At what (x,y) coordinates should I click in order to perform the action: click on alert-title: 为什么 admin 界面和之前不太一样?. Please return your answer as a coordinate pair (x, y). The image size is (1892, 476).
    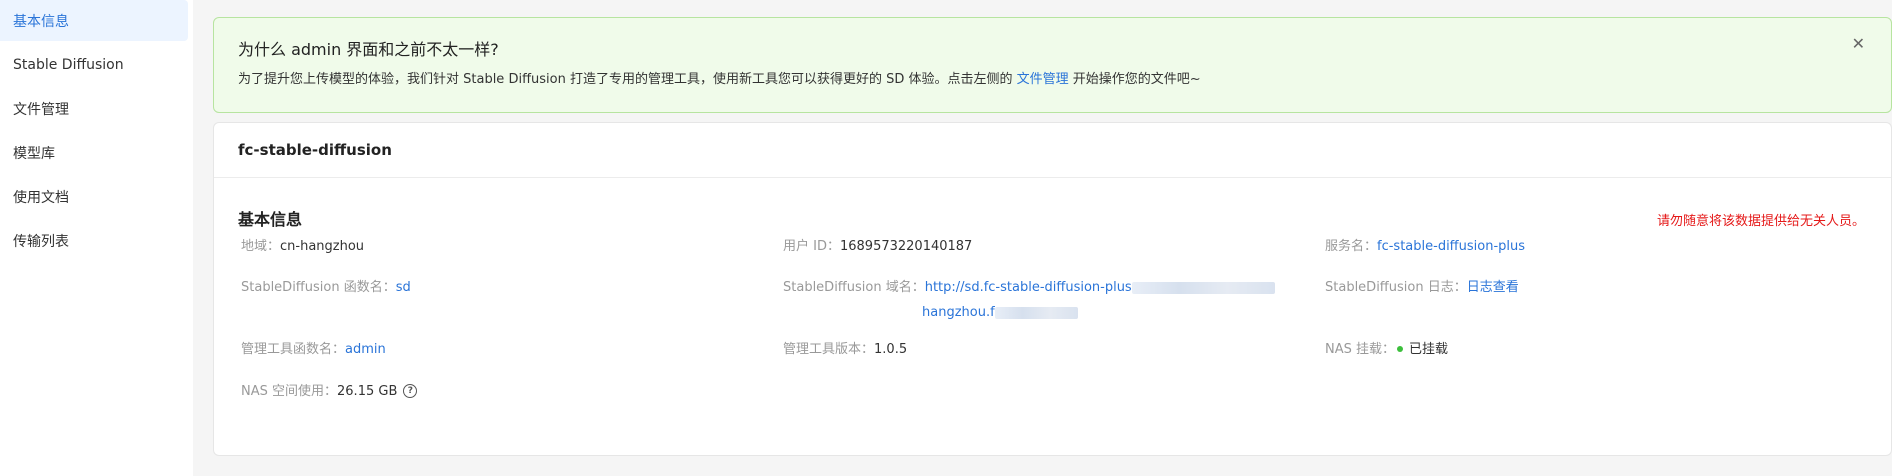
    Looking at the image, I should click on (368, 49).